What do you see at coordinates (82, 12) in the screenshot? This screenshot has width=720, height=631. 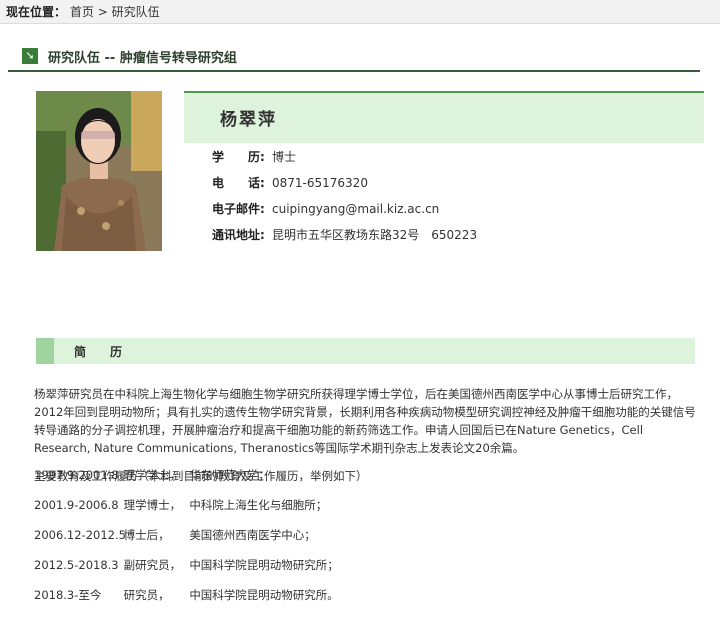 I see `breadcrumb-home-link: 首页` at bounding box center [82, 12].